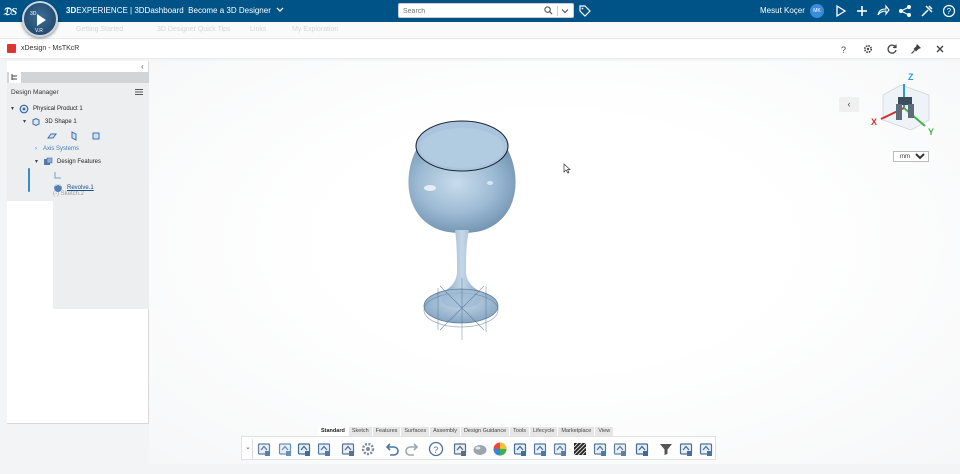 The image size is (960, 474). What do you see at coordinates (892, 49) in the screenshot?
I see `reload-icon` at bounding box center [892, 49].